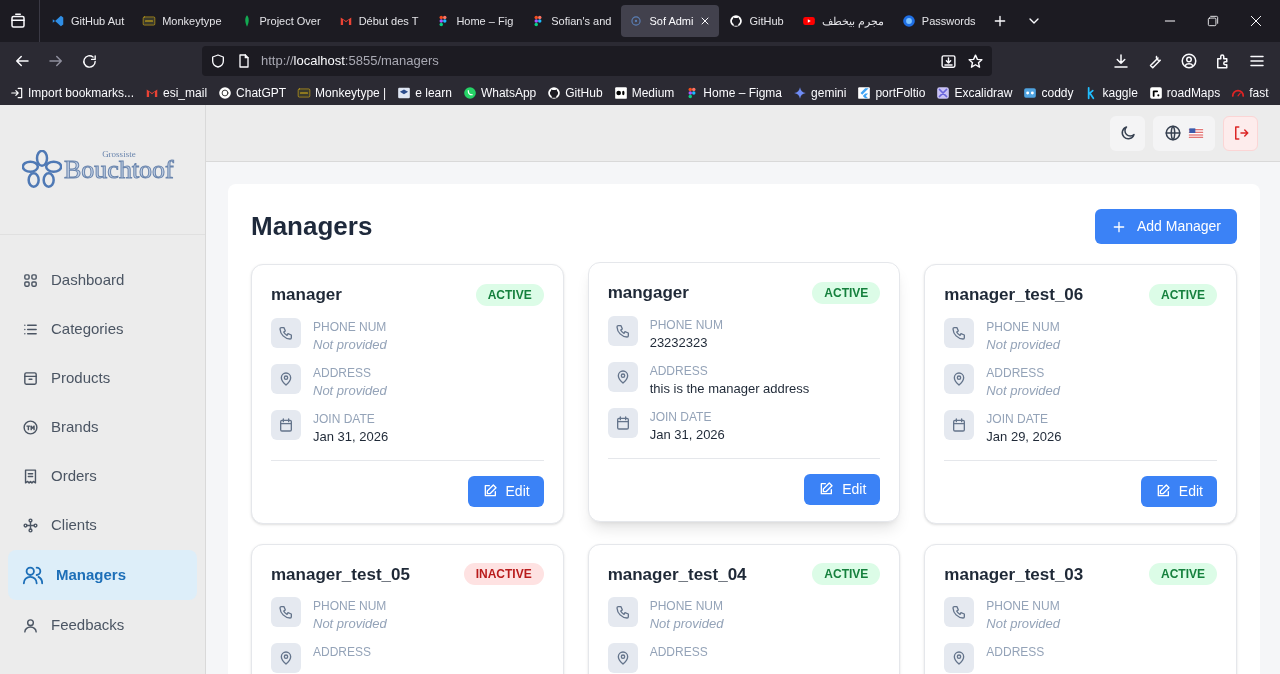 This screenshot has height=674, width=1280. Describe the element at coordinates (1127, 133) in the screenshot. I see `theme-toggle-button` at that location.